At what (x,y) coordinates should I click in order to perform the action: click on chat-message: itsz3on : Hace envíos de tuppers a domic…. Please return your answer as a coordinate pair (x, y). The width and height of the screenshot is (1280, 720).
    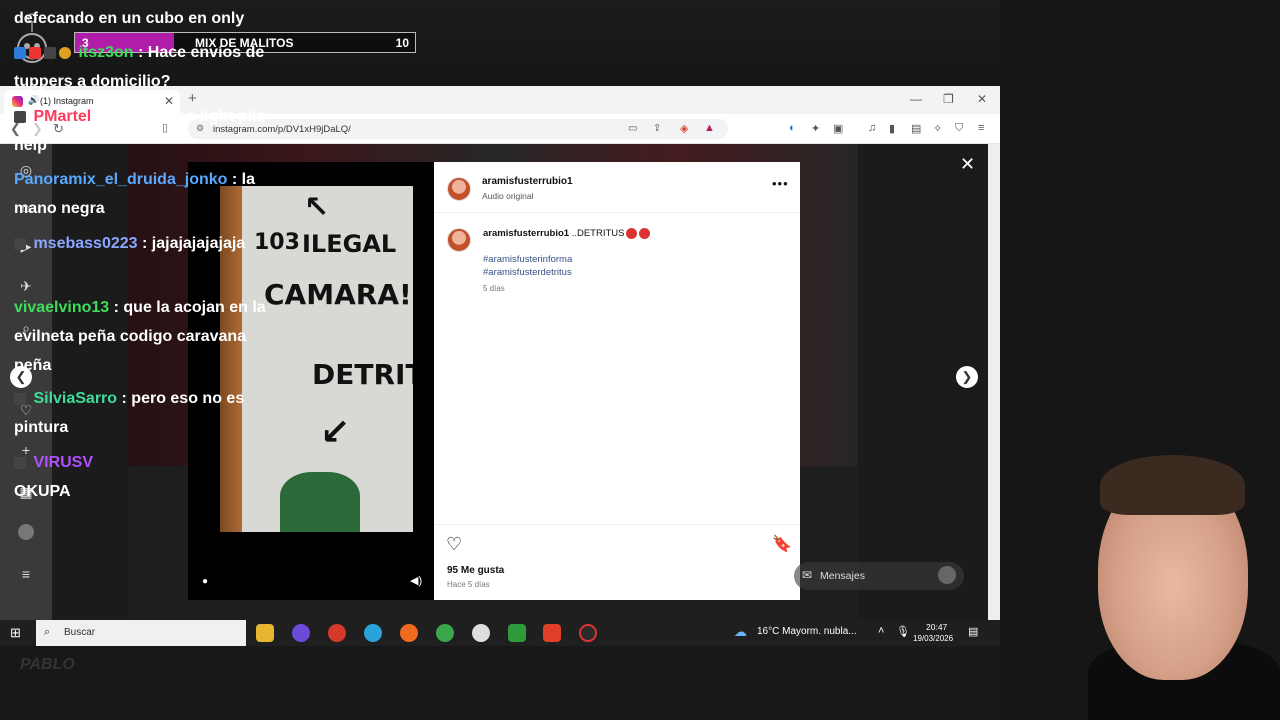
    Looking at the image, I should click on (146, 67).